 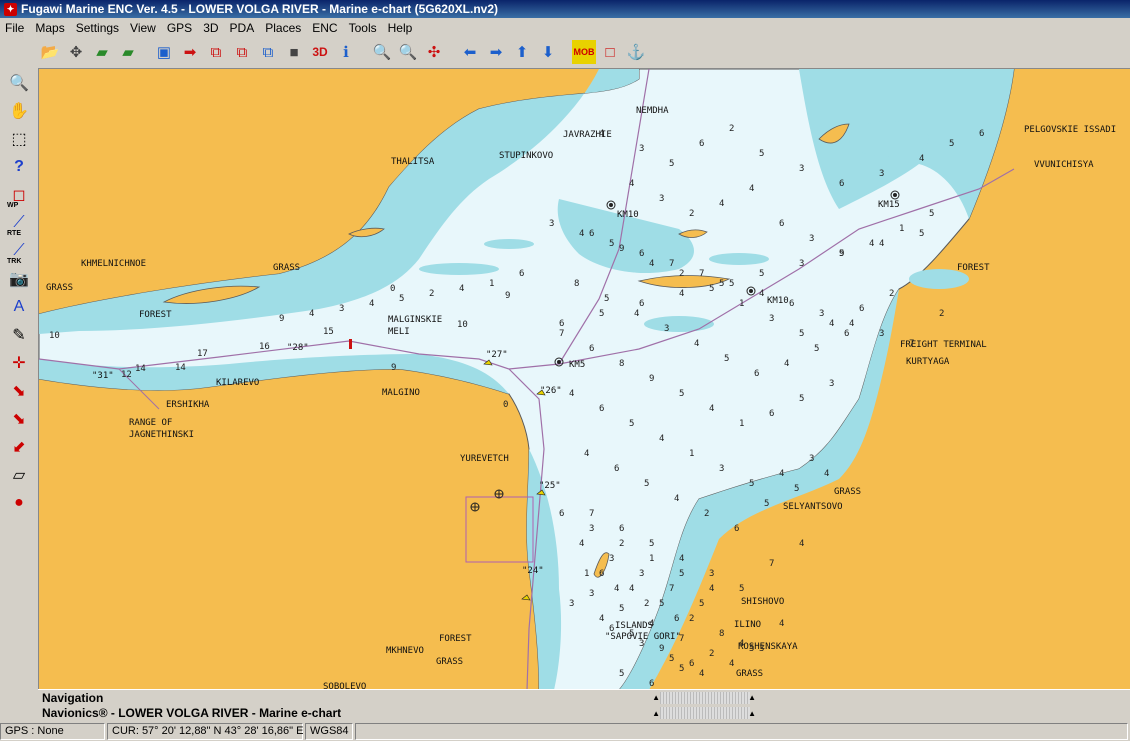 What do you see at coordinates (73, 697) in the screenshot?
I see `navigation-label: Navigation` at bounding box center [73, 697].